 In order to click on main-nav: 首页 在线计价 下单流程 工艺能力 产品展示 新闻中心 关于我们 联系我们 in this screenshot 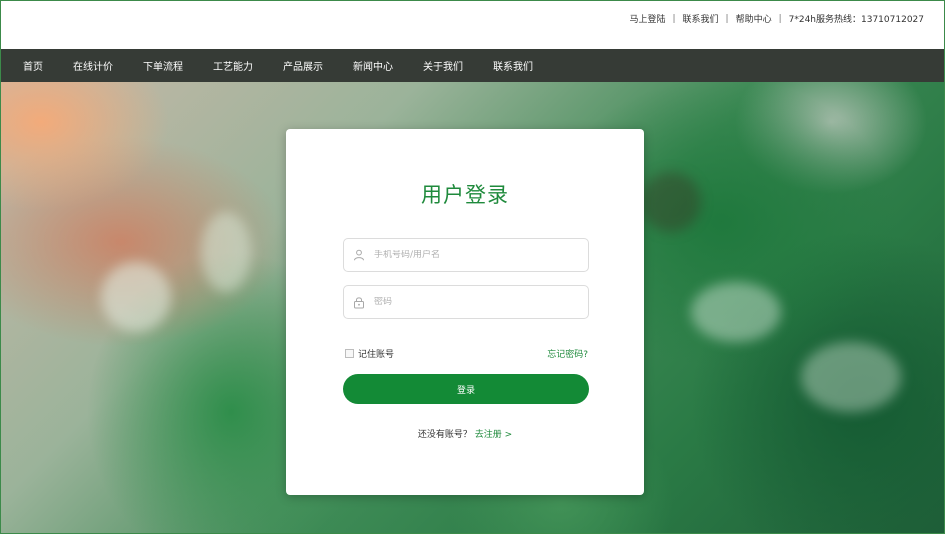, I will do `click(472, 65)`.